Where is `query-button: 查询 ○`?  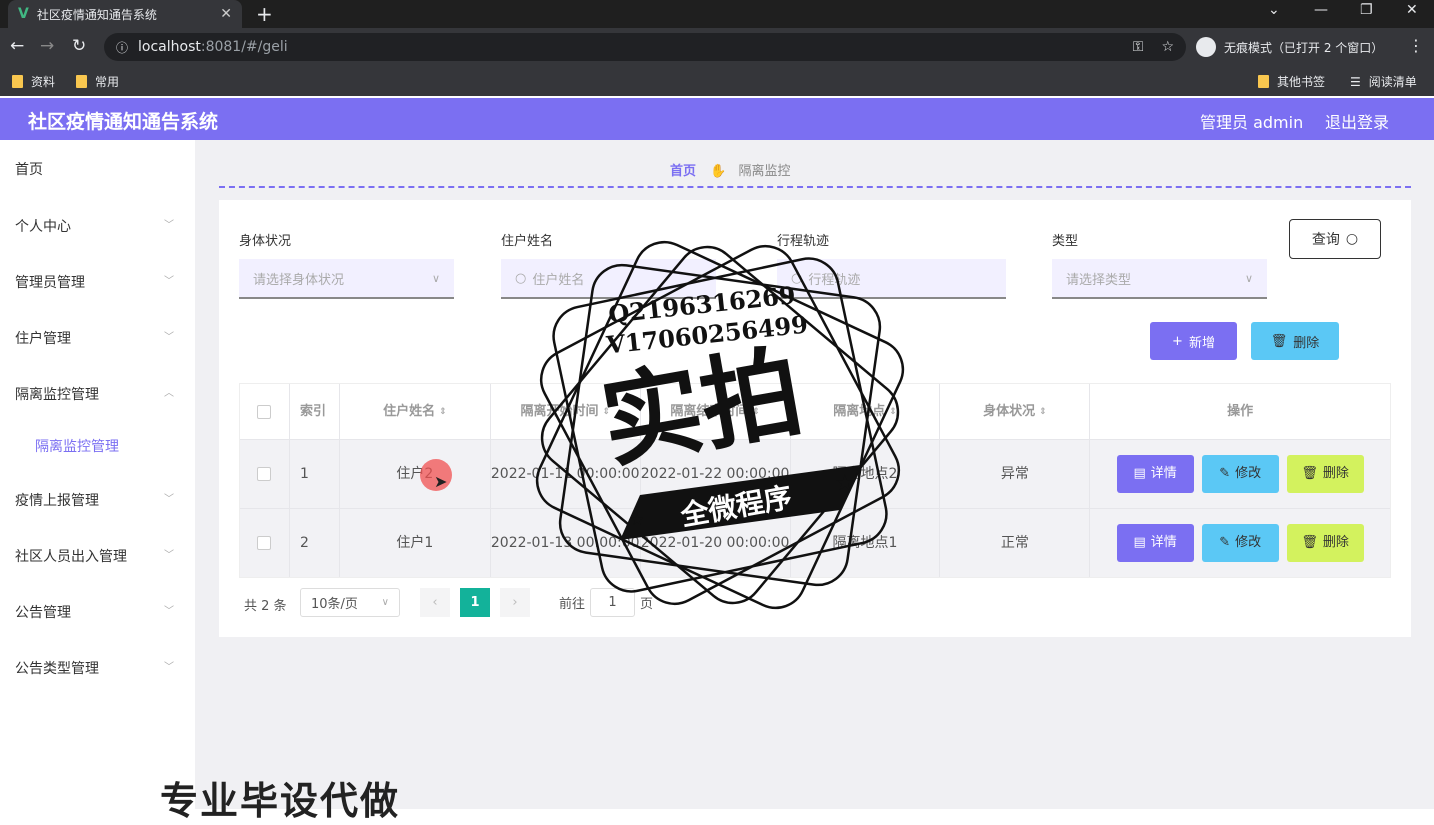 query-button: 查询 ○ is located at coordinates (1335, 239).